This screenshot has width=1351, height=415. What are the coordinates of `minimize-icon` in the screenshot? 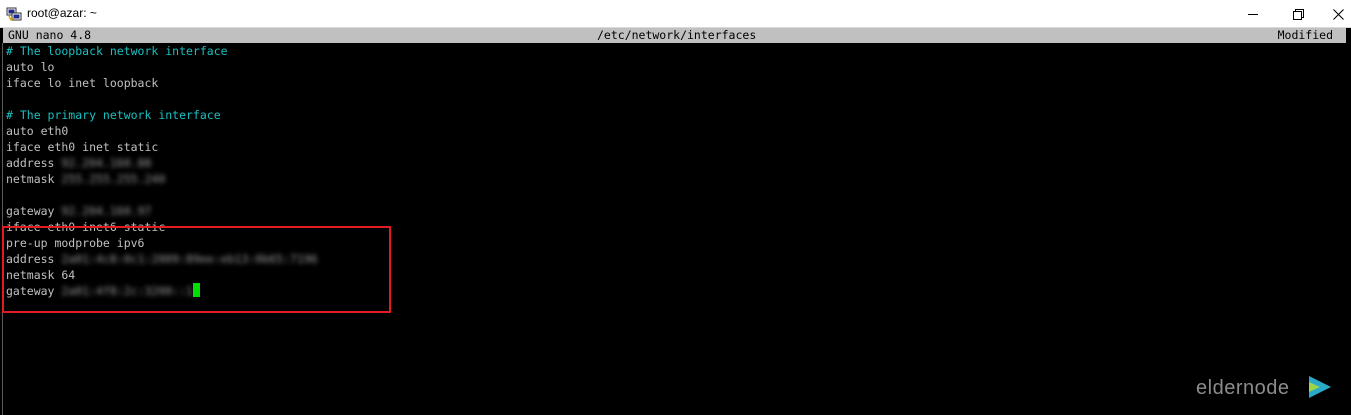 It's located at (1253, 14).